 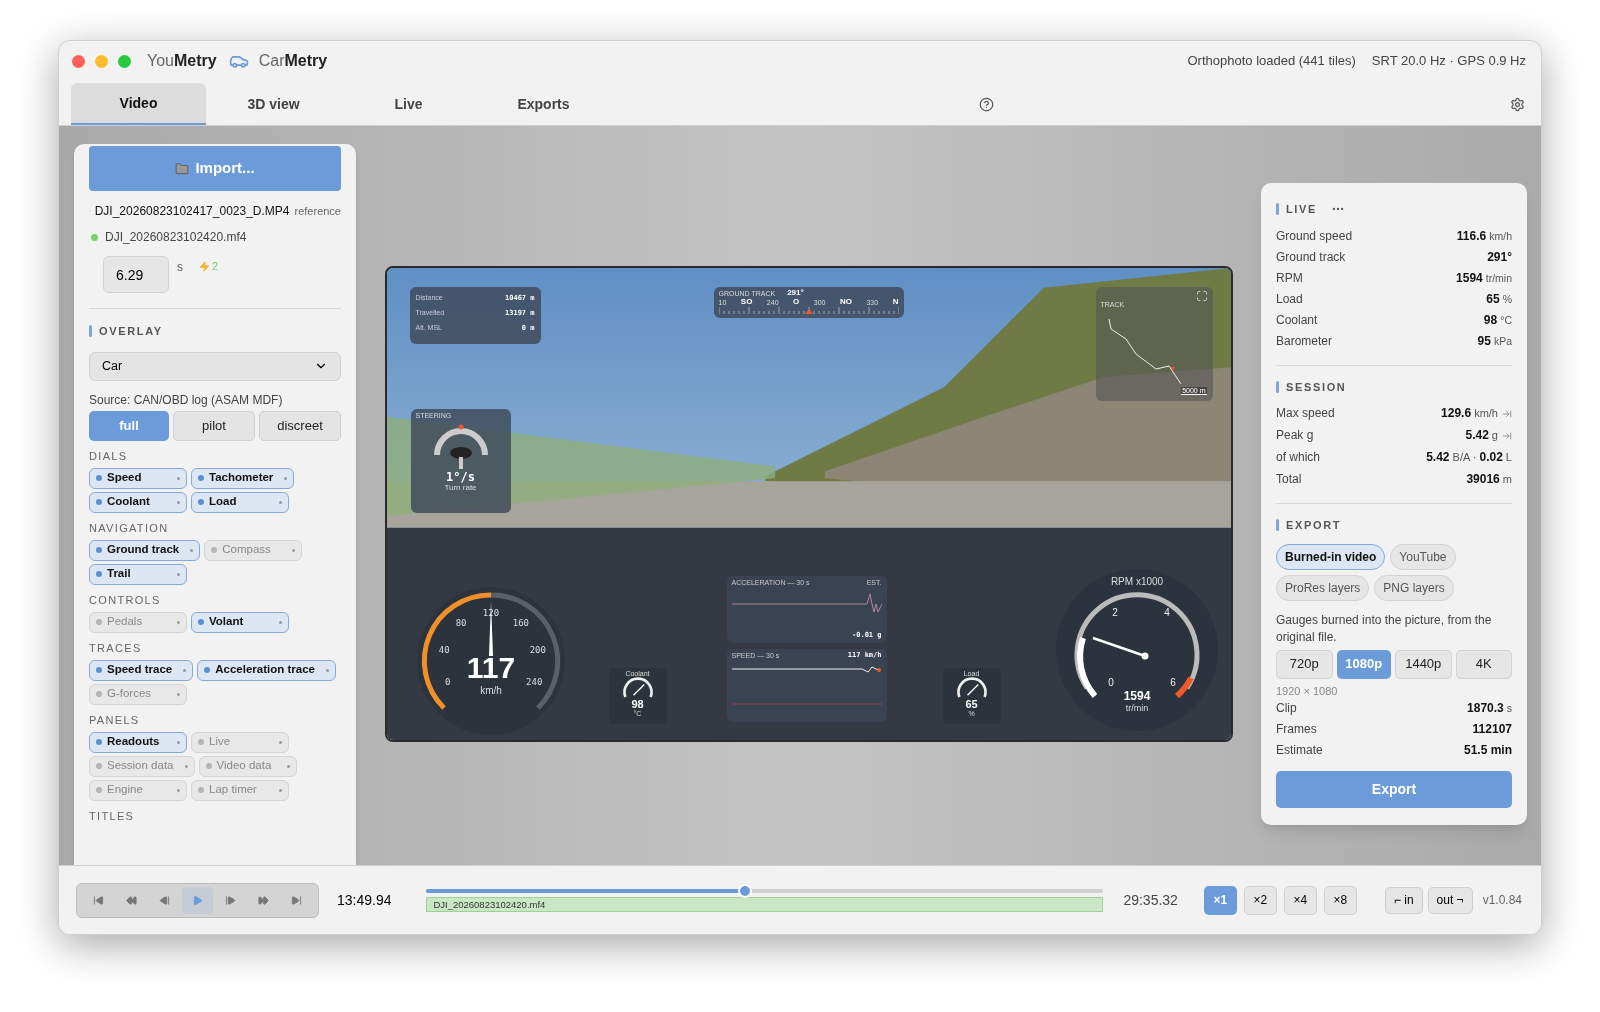 I want to click on row-label: of which, so click(x=1298, y=457).